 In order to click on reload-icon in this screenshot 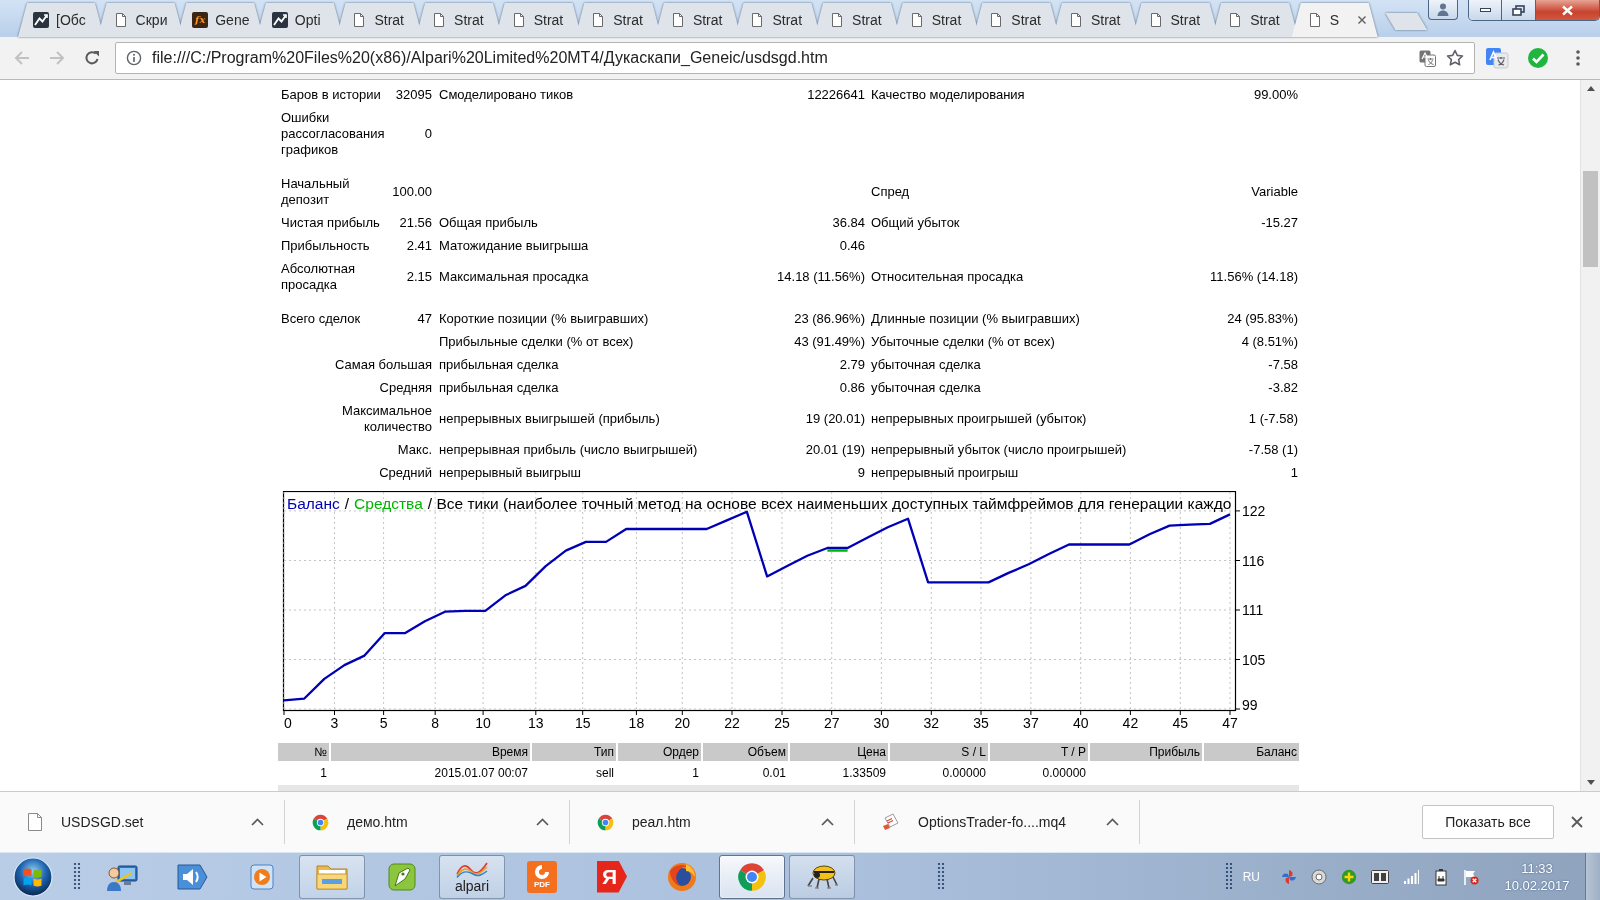, I will do `click(92, 58)`.